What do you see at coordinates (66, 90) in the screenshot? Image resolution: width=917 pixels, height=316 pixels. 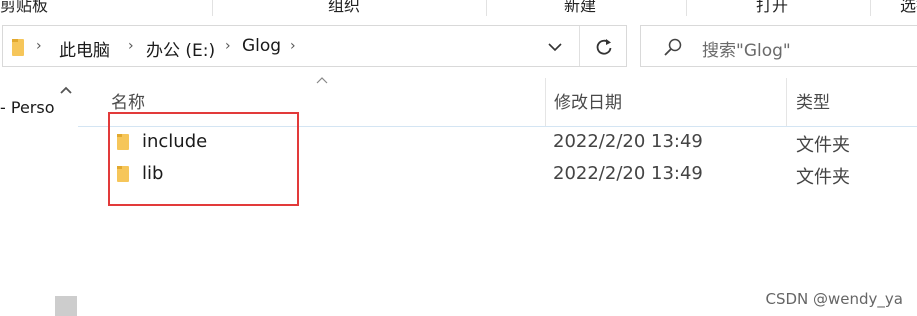 I see `scroll-up-arrow-icon` at bounding box center [66, 90].